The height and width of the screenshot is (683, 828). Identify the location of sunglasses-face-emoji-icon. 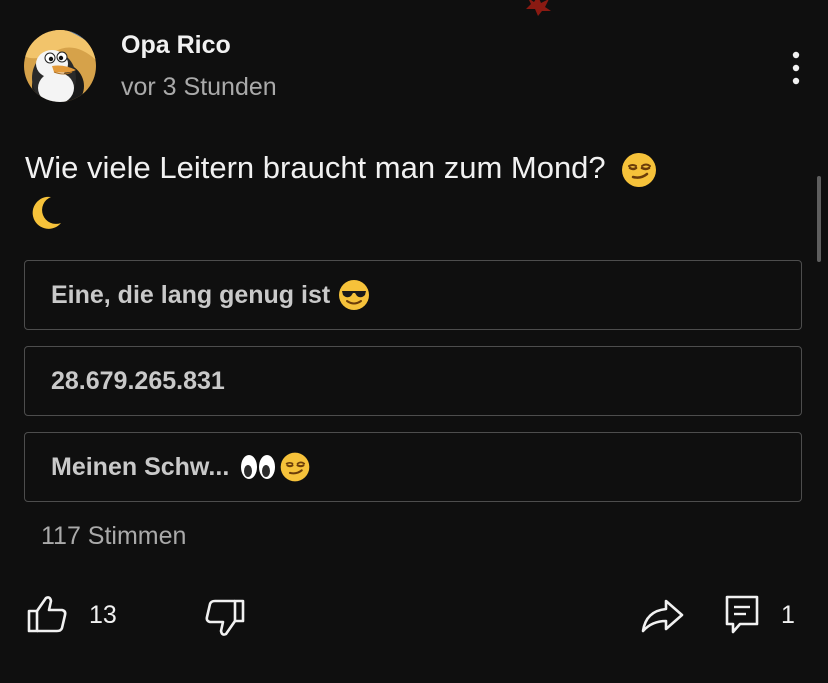
(354, 295).